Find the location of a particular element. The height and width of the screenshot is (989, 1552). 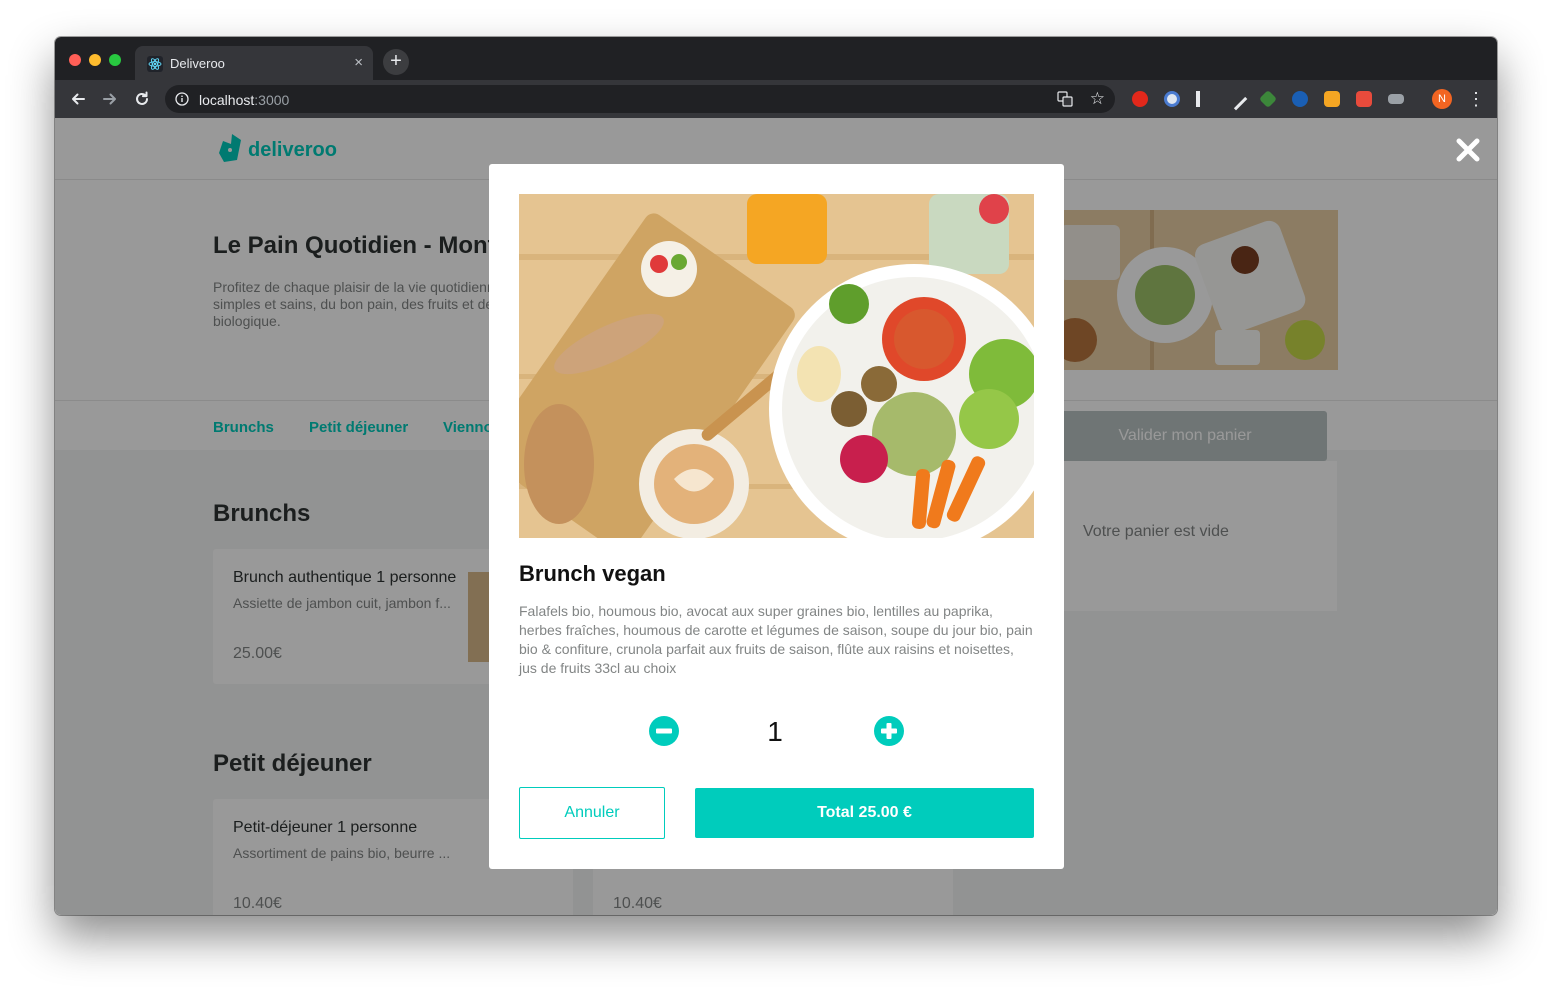

extension-adblock-icon is located at coordinates (1140, 99).